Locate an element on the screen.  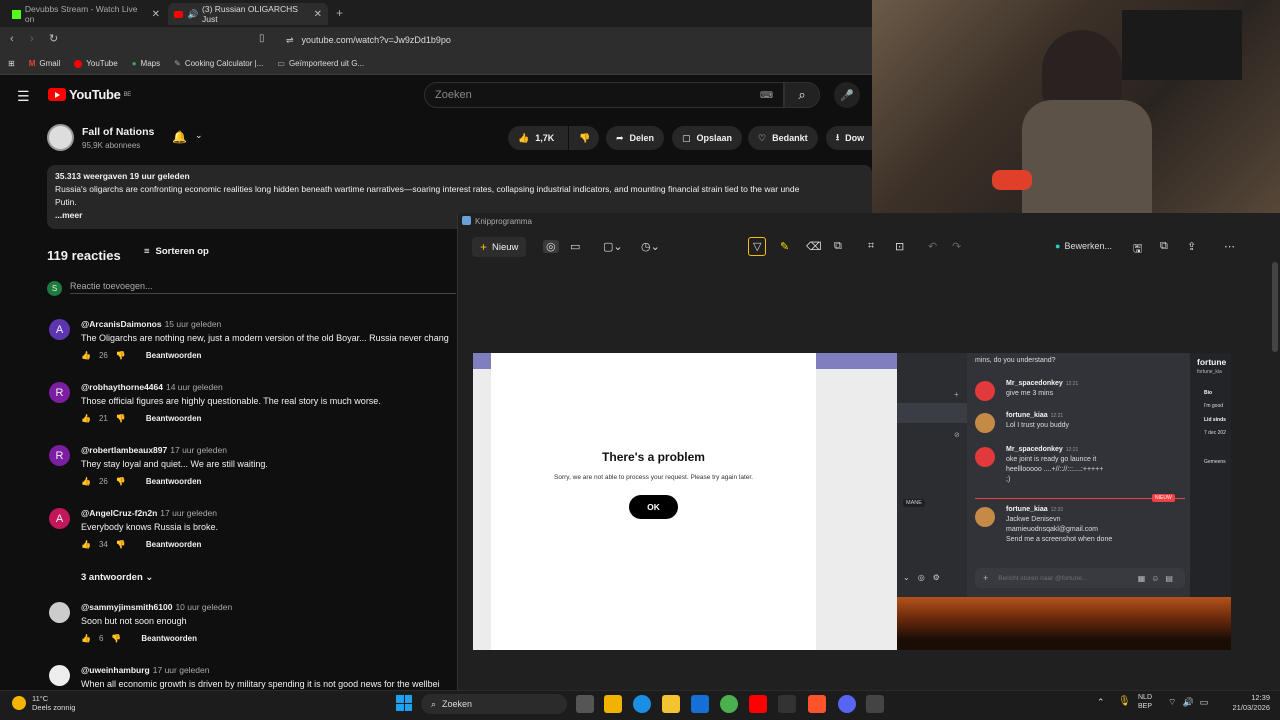
back-icon: ‹ is located at coordinates (12, 39).